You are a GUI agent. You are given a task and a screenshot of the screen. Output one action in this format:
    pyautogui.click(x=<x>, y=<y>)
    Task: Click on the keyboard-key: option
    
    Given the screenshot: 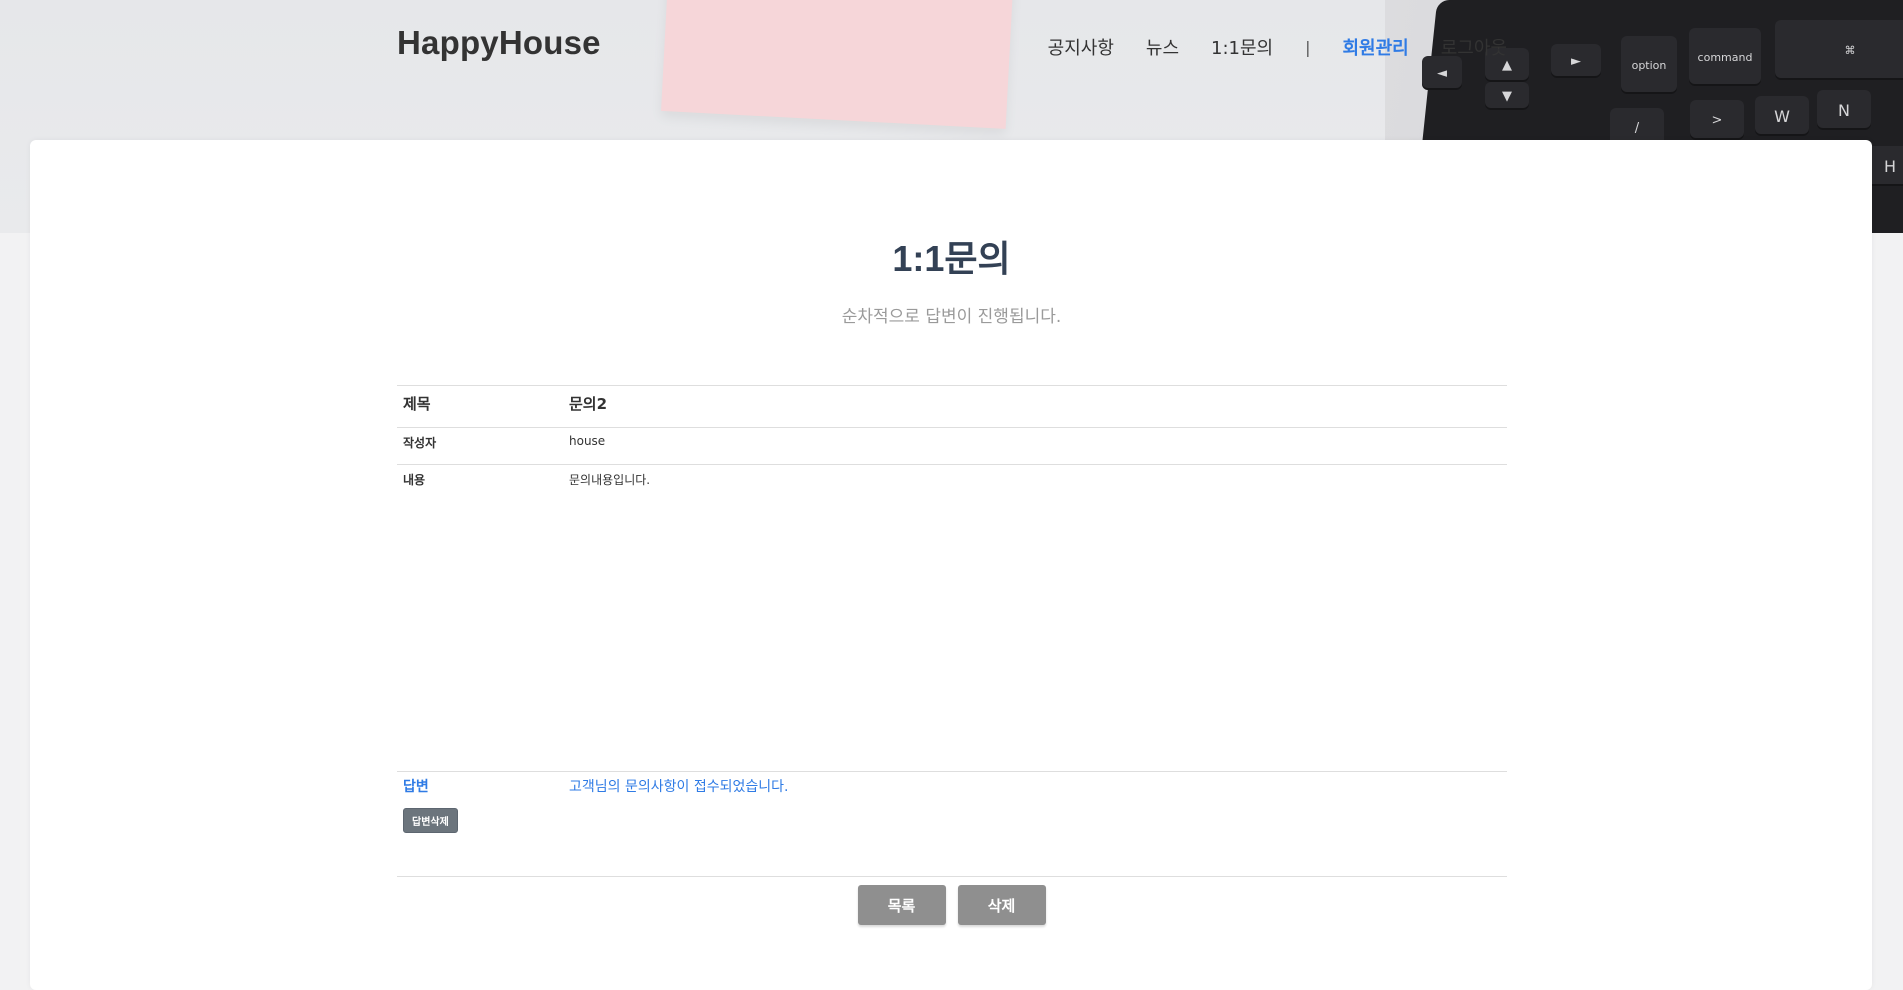 What is the action you would take?
    pyautogui.click(x=1649, y=65)
    